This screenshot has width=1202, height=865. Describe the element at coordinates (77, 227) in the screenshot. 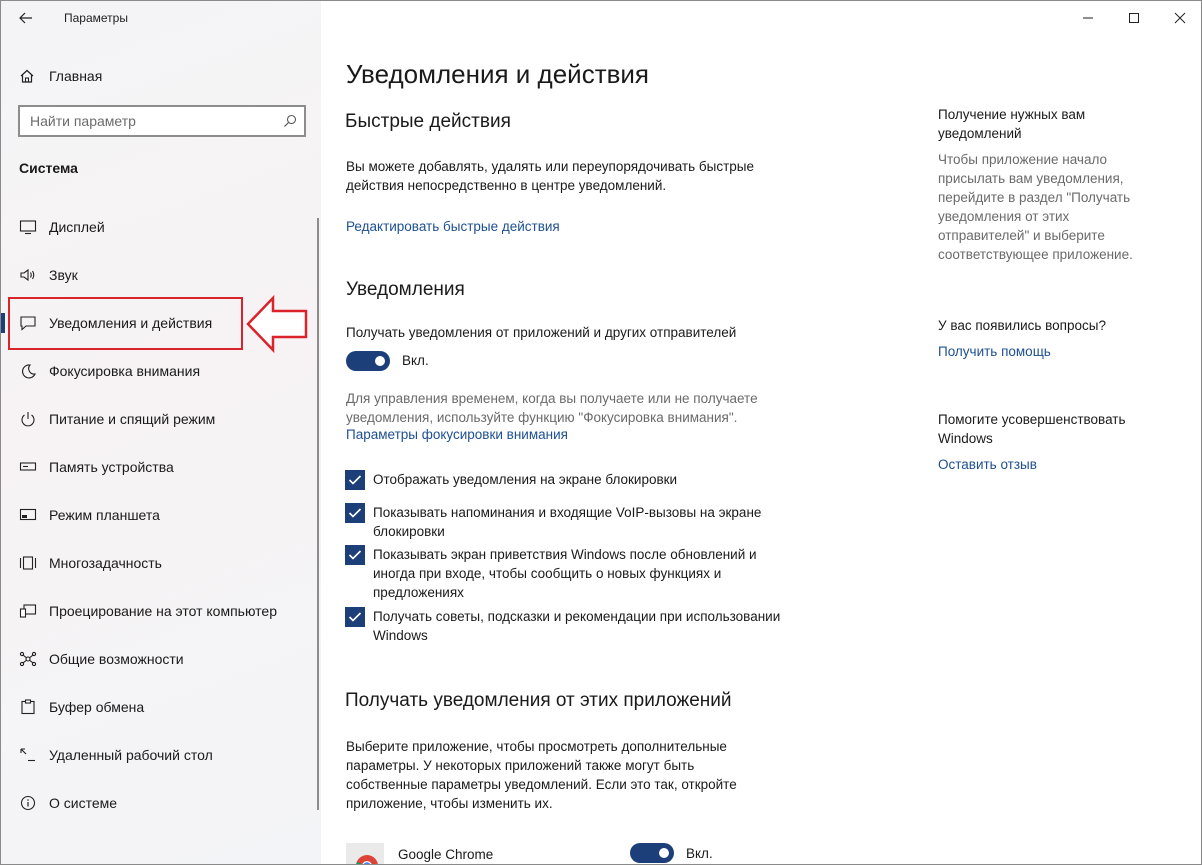

I see `sidebar-item-label: Дисплей` at that location.